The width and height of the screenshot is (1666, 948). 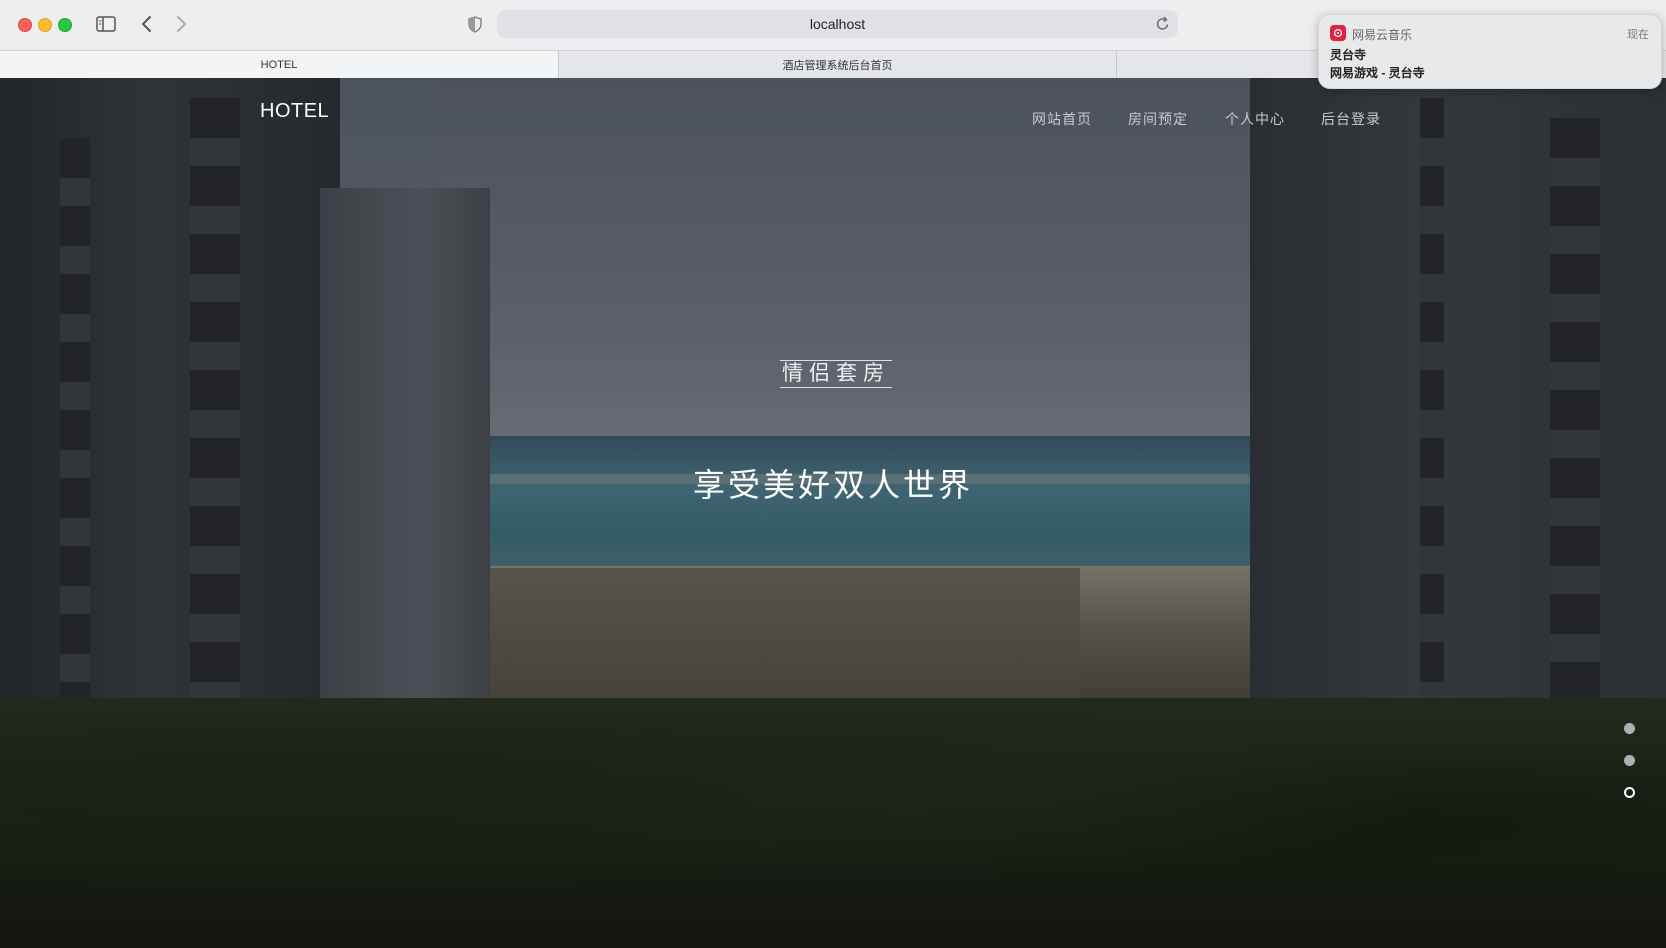 I want to click on tab-admin-home: 酒店管理系统后台首页, so click(x=837, y=64).